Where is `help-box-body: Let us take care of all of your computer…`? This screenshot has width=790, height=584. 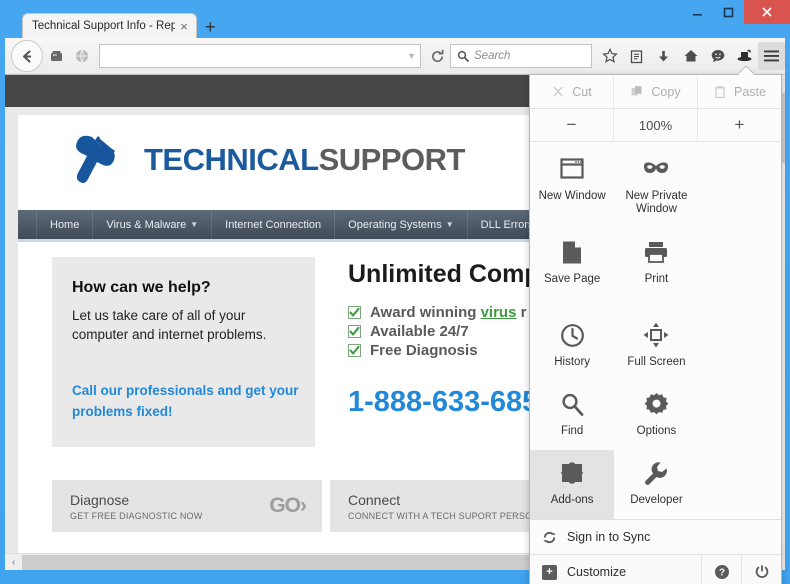 help-box-body: Let us take care of all of your computer… is located at coordinates (169, 325).